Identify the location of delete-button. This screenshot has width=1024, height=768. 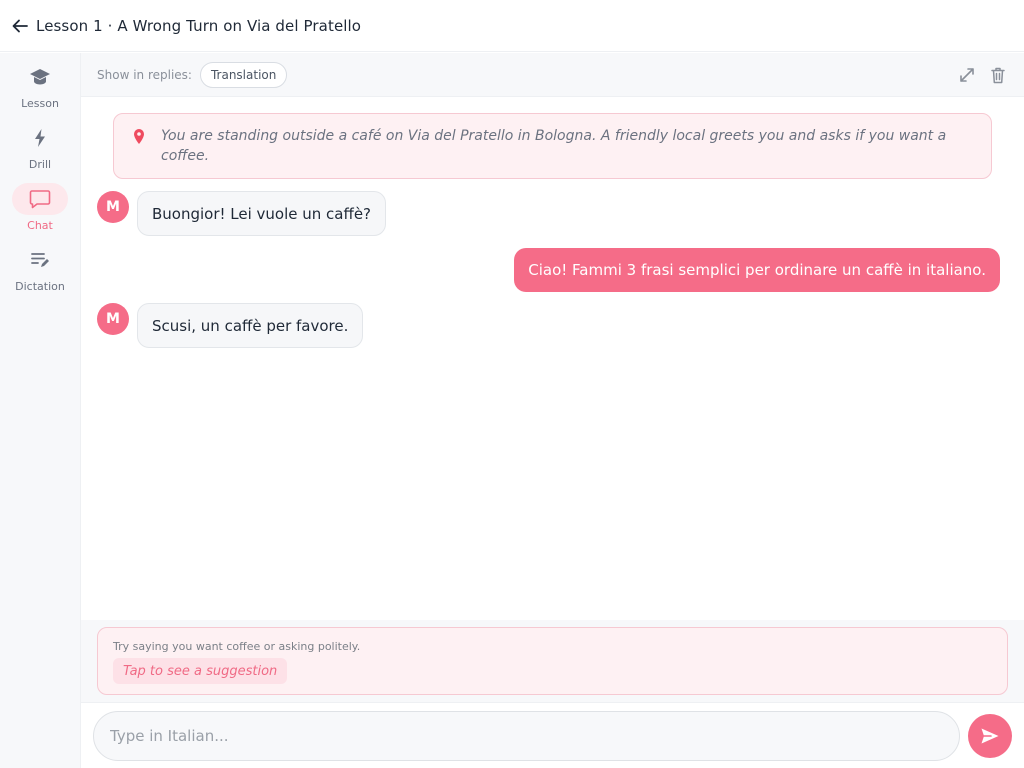
(998, 75).